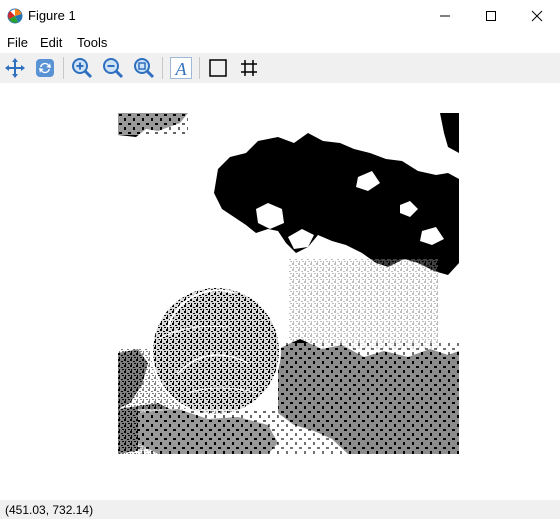 The height and width of the screenshot is (519, 560). What do you see at coordinates (17, 42) in the screenshot?
I see `menu-file: File` at bounding box center [17, 42].